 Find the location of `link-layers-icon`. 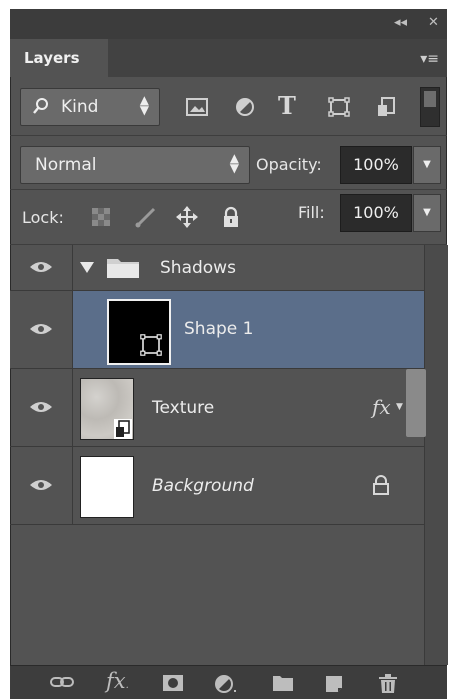

link-layers-icon is located at coordinates (62, 682).